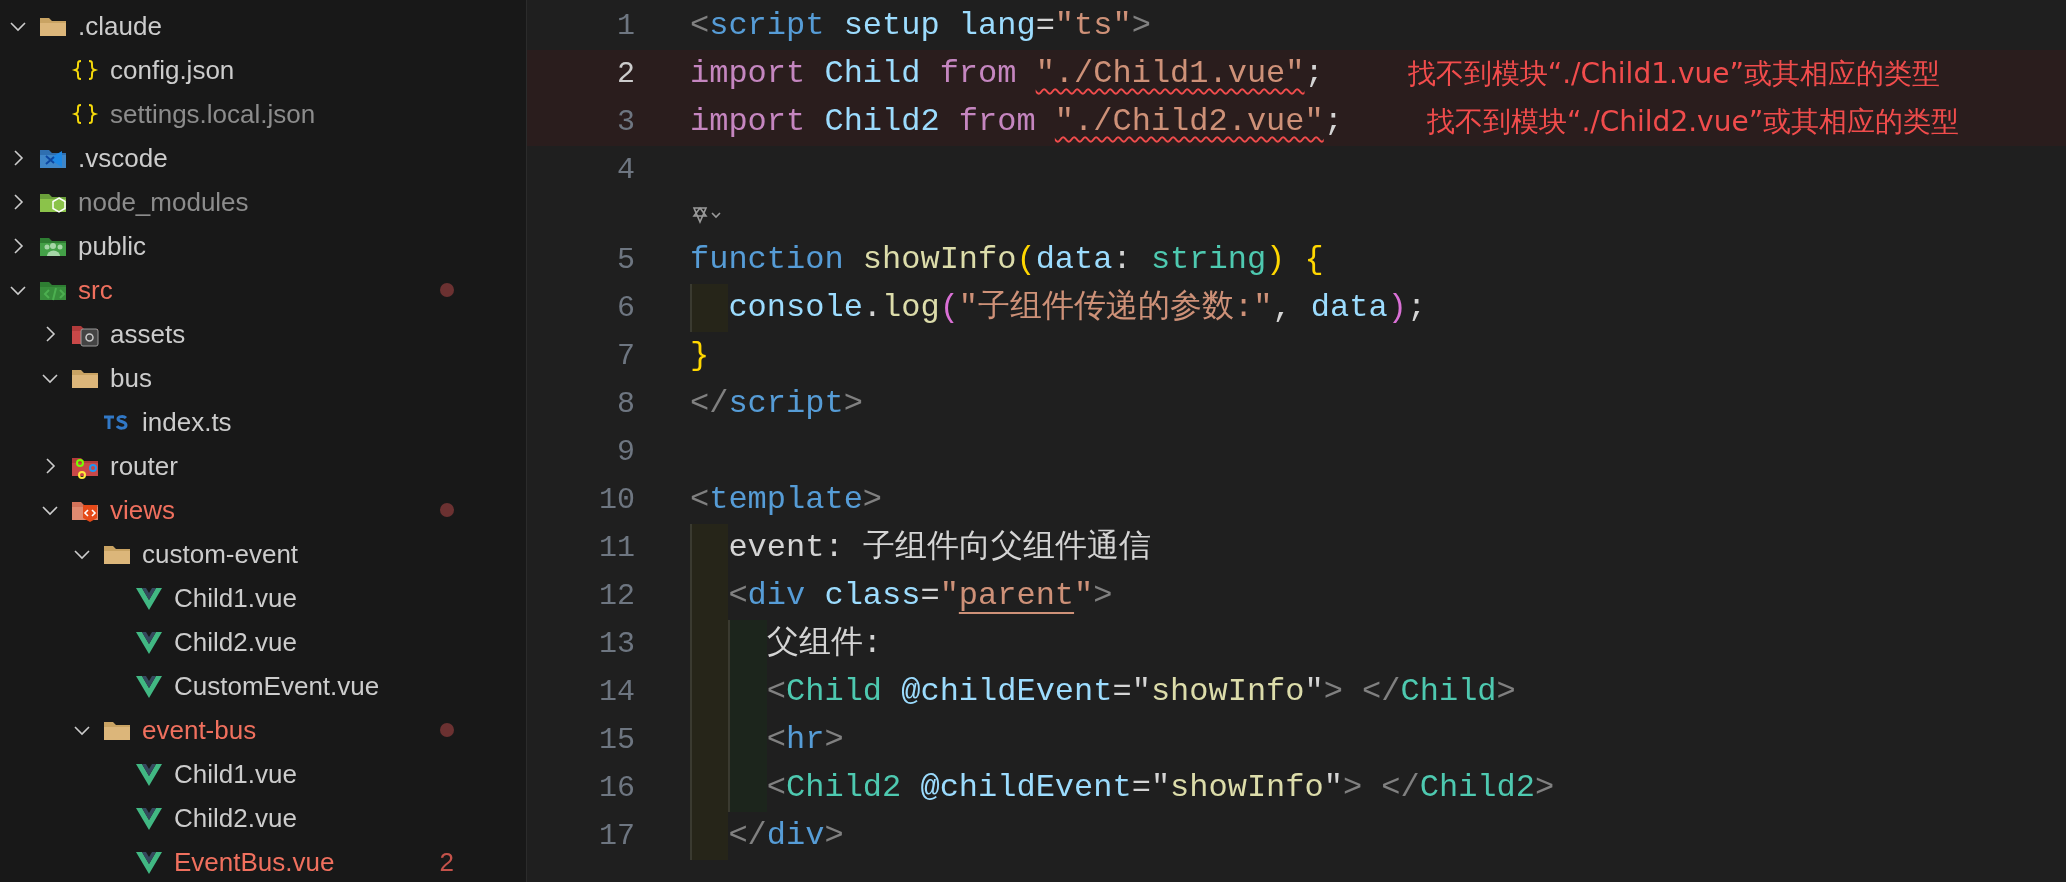 The height and width of the screenshot is (882, 2066). Describe the element at coordinates (266, 246) in the screenshot. I see `folder-name: public` at that location.